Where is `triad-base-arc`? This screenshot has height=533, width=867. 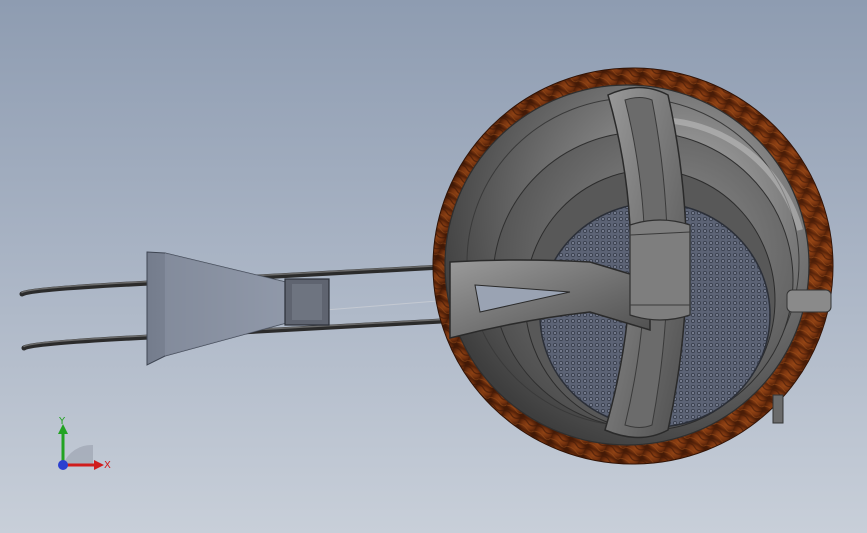 triad-base-arc is located at coordinates (78, 454).